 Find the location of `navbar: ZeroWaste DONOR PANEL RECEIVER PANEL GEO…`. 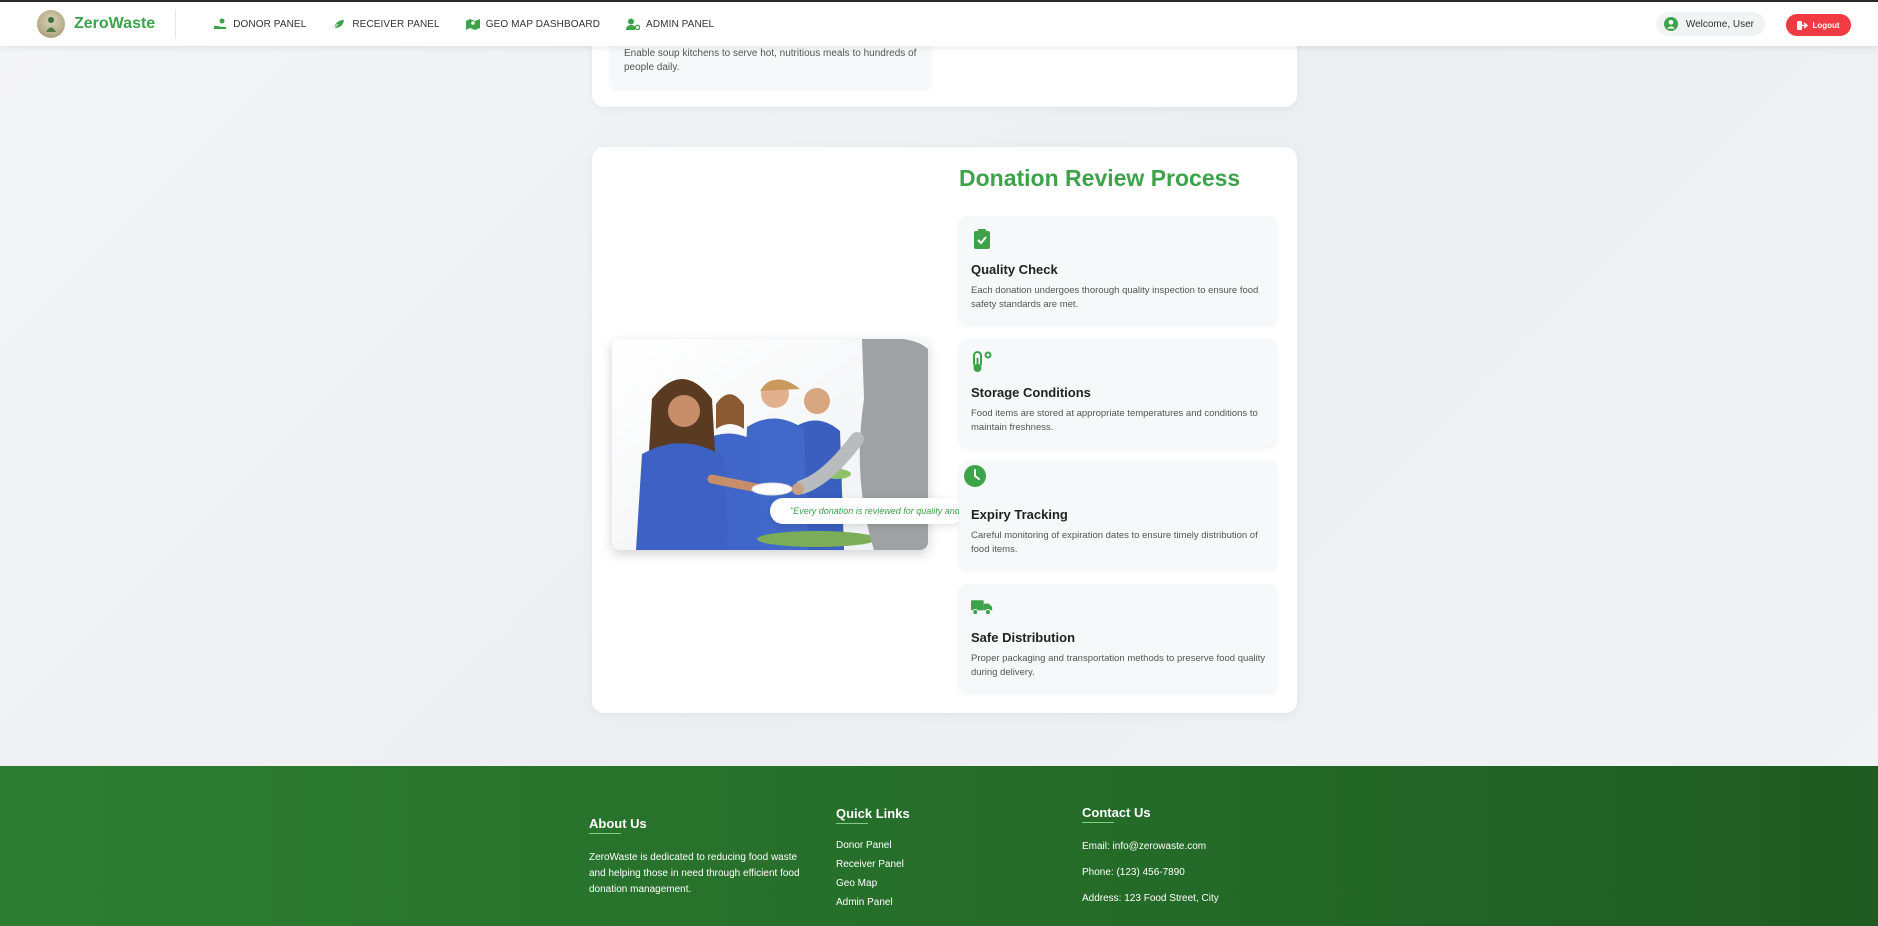

navbar: ZeroWaste DONOR PANEL RECEIVER PANEL GEO… is located at coordinates (939, 24).